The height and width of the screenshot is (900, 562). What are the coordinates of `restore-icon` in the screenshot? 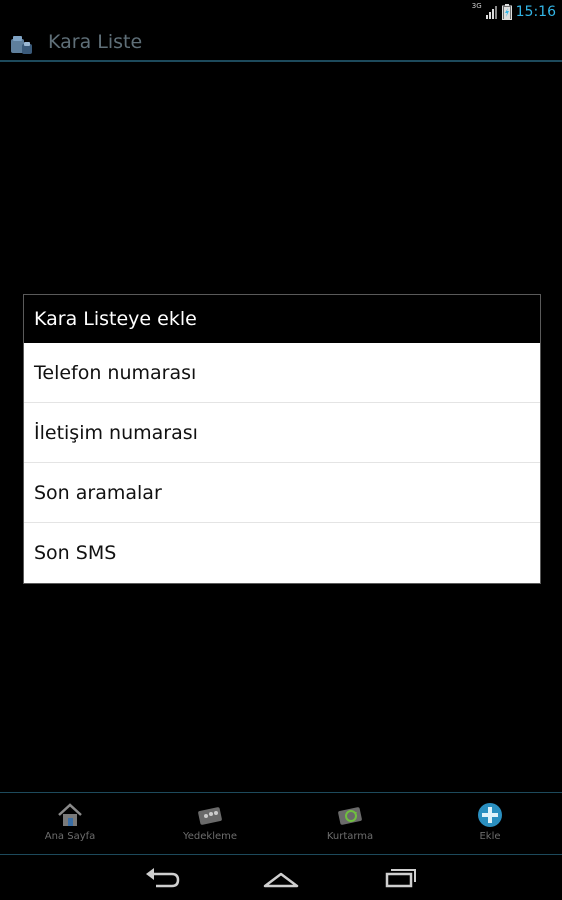 It's located at (350, 816).